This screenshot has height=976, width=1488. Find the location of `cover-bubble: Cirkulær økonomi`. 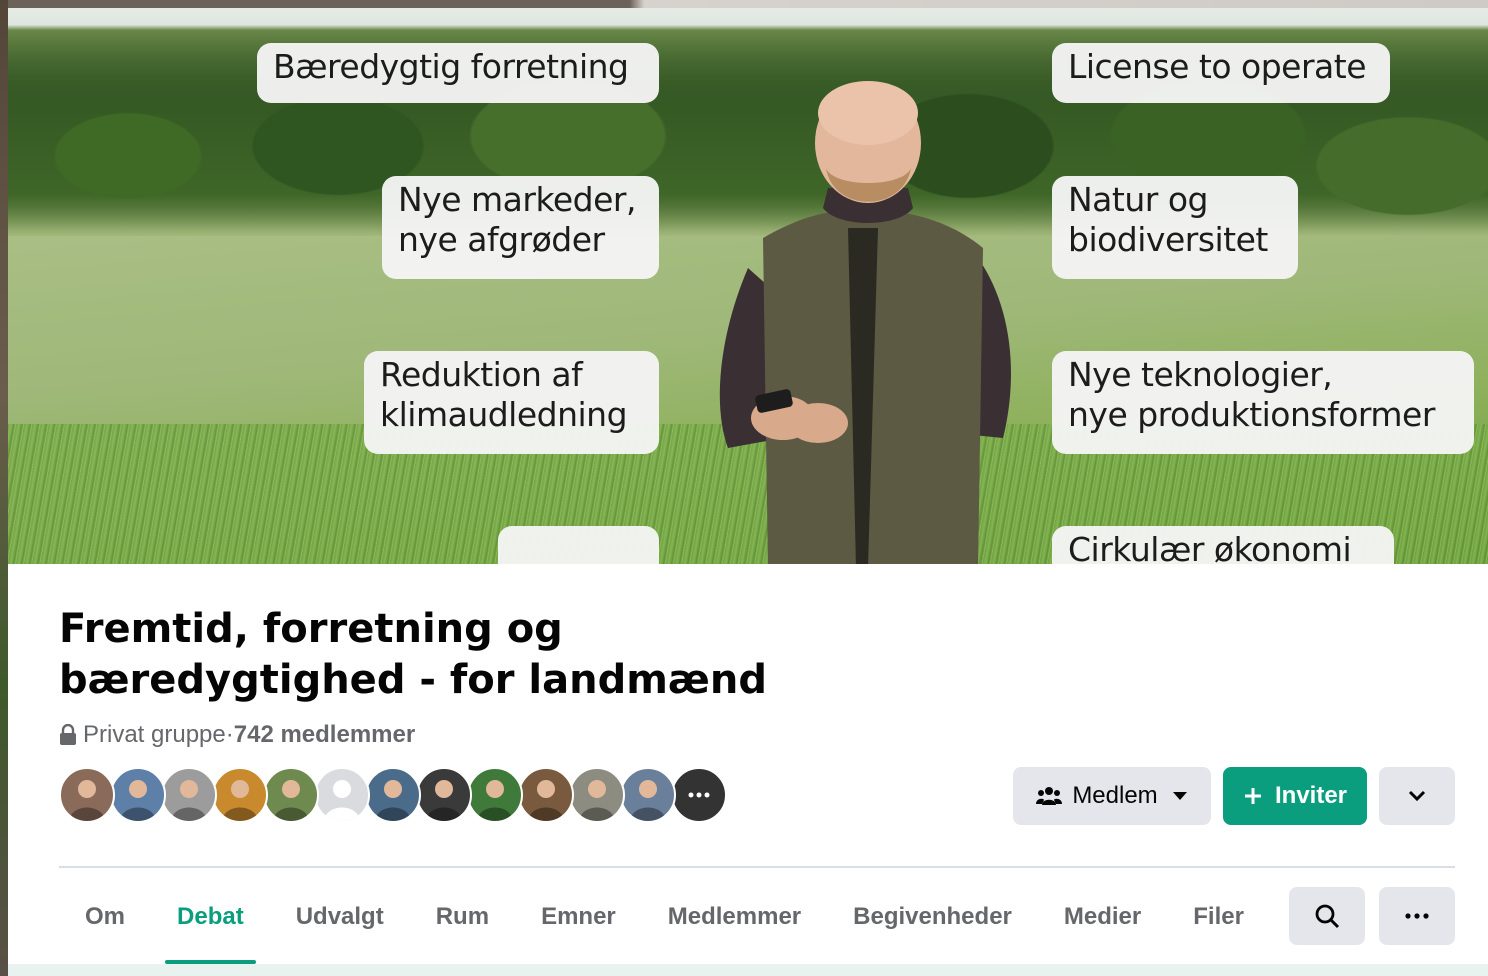

cover-bubble: Cirkulær økonomi is located at coordinates (1223, 545).